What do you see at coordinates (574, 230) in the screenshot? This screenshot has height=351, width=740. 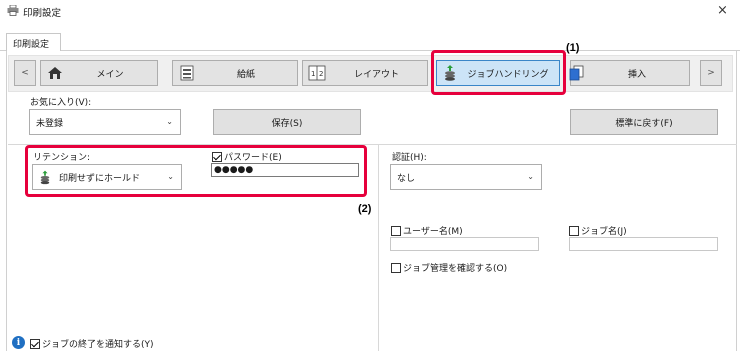 I see `job-name-checkbox` at bounding box center [574, 230].